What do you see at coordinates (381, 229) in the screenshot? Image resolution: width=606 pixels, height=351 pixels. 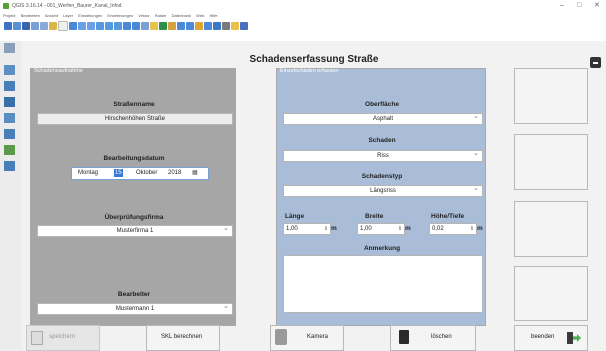 I see `width-spinbox: 1,00 ⇕` at bounding box center [381, 229].